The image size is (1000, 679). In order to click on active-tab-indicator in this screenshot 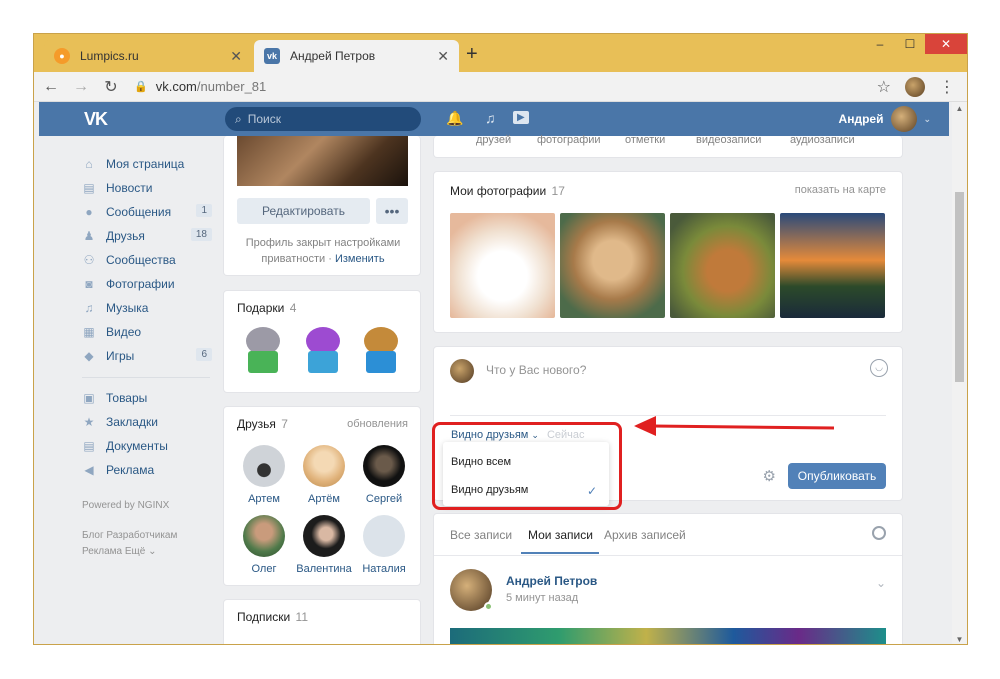, I will do `click(560, 553)`.